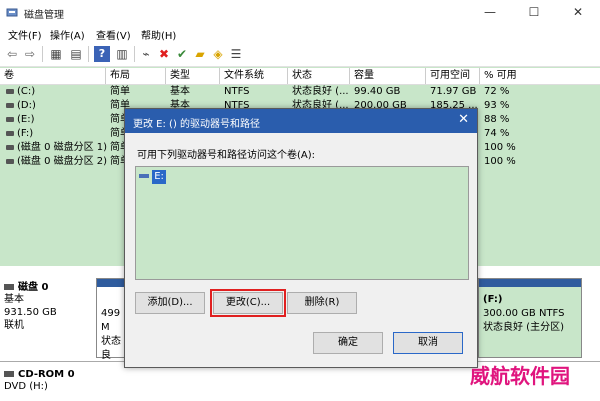  Describe the element at coordinates (12, 54) in the screenshot. I see `back-arrow-icon: ⇦` at that location.